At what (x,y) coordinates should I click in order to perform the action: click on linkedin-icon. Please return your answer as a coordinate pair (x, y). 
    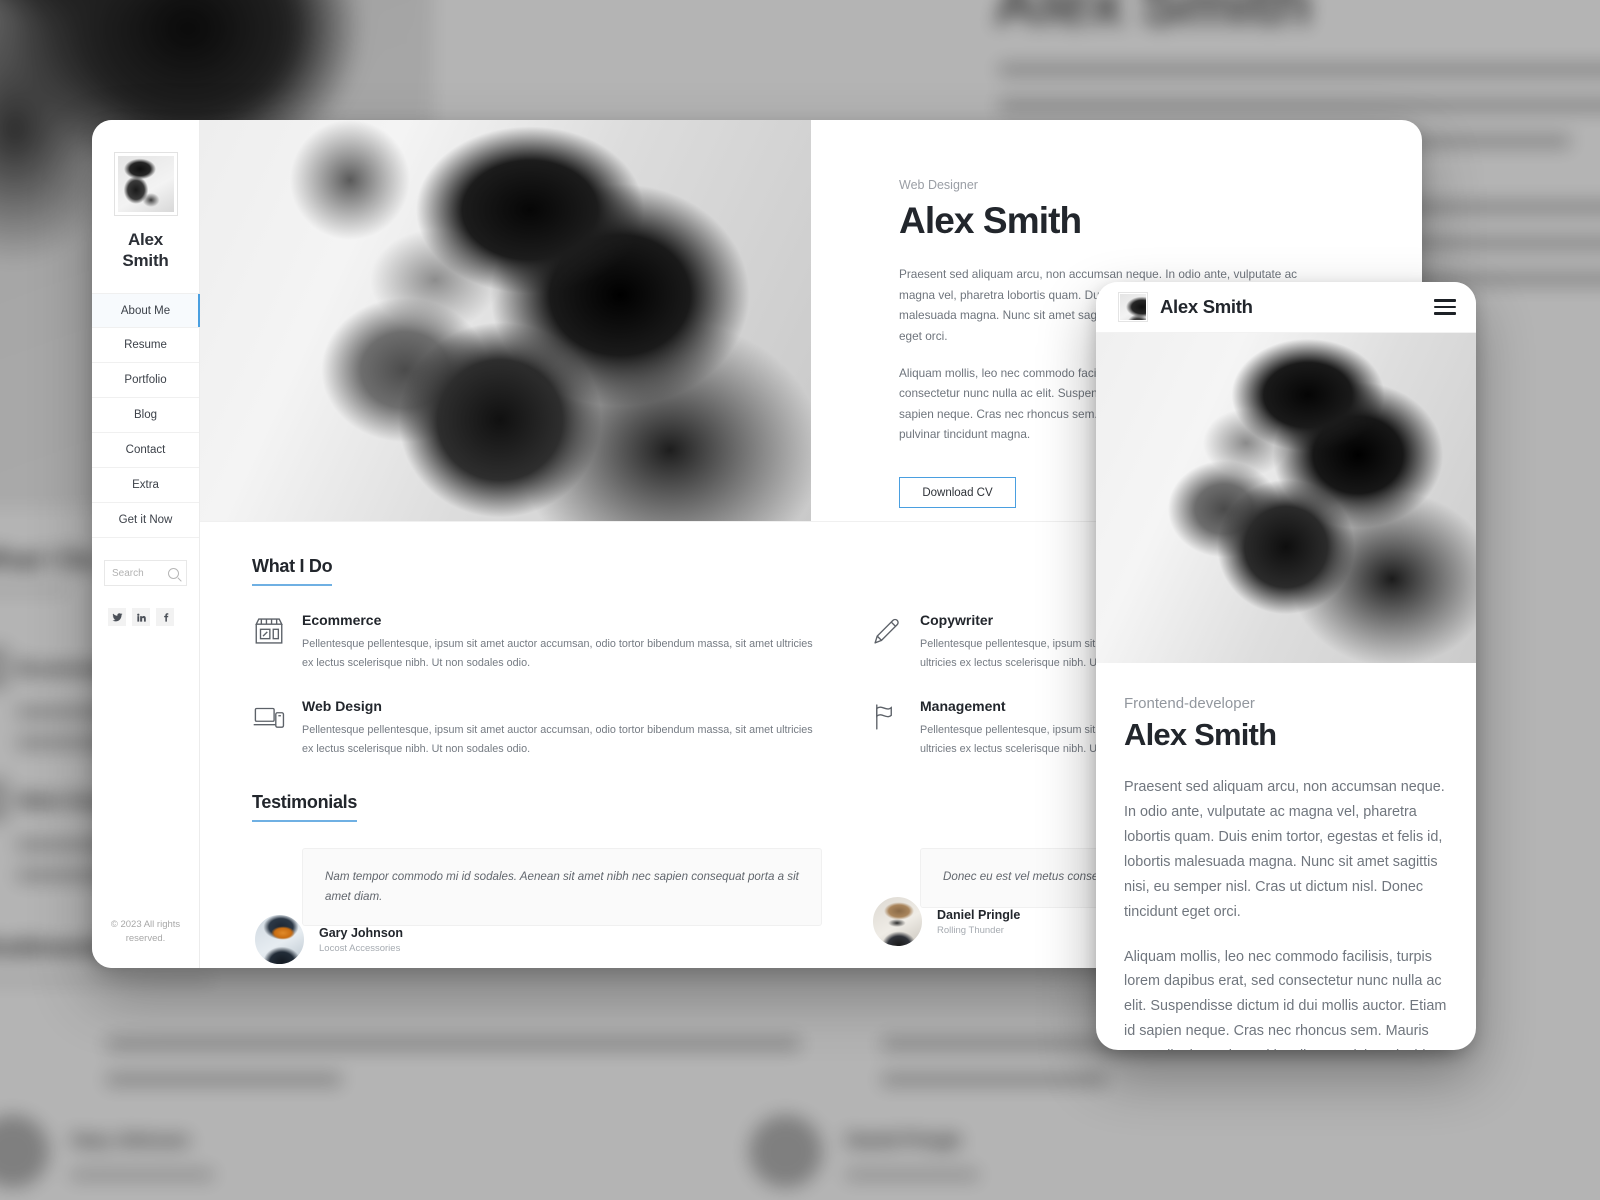
    Looking at the image, I should click on (141, 617).